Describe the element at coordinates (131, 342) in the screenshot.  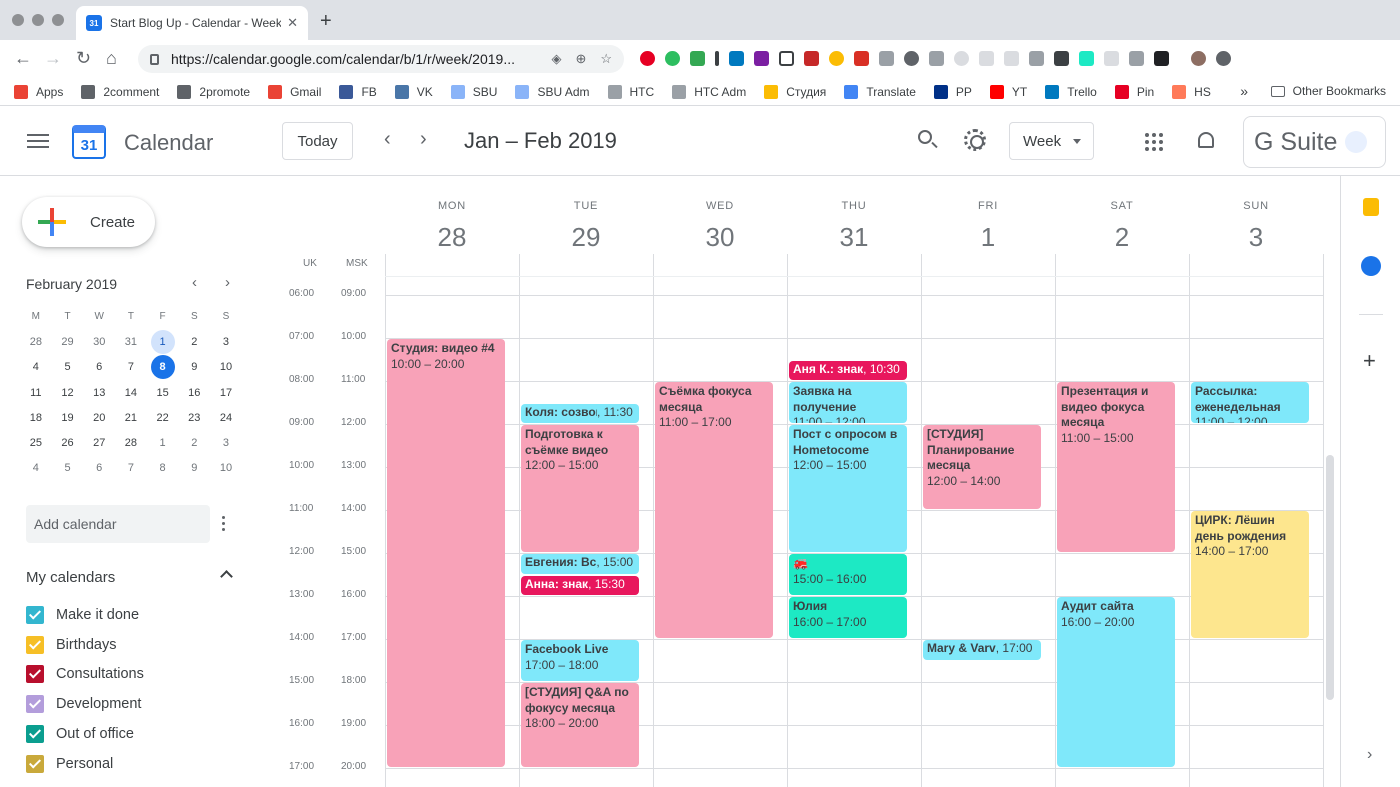
I see `mini-day: 31` at that location.